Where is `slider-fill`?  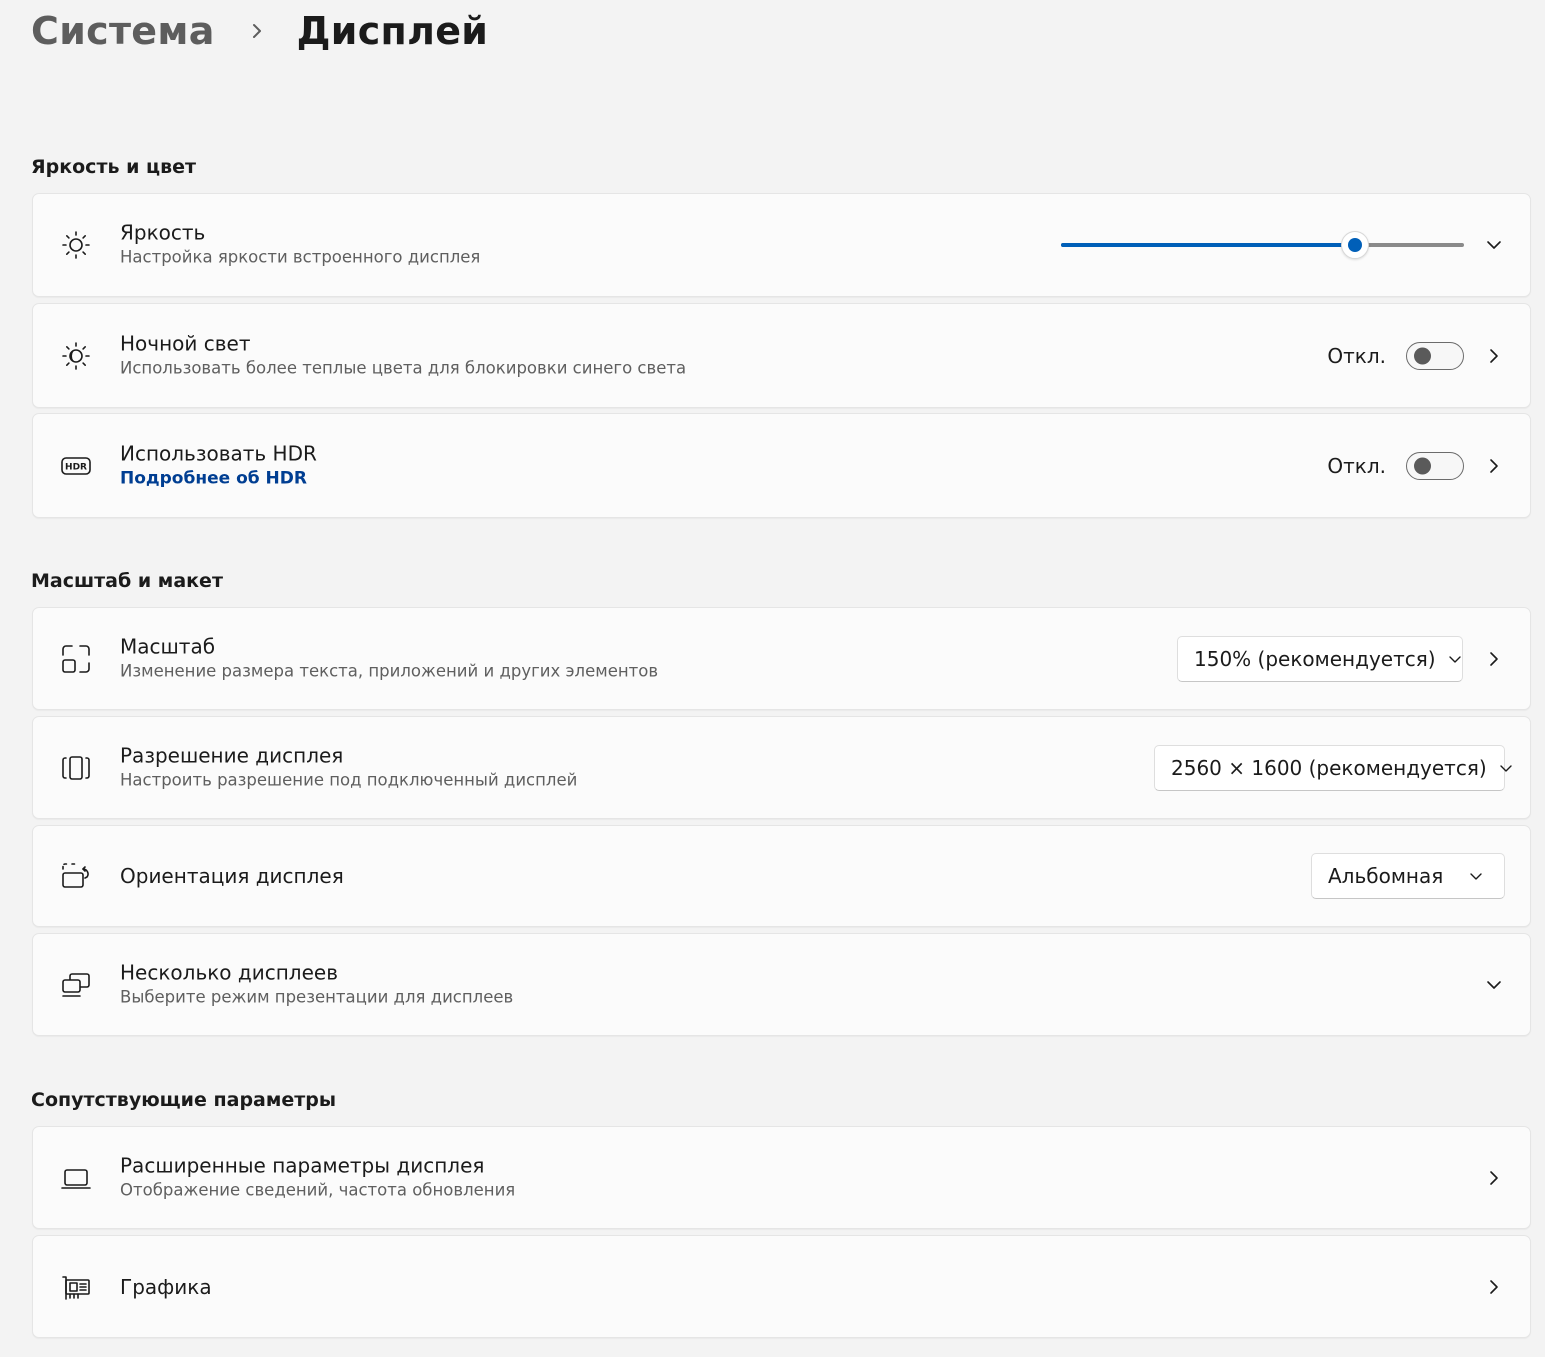
slider-fill is located at coordinates (1208, 245).